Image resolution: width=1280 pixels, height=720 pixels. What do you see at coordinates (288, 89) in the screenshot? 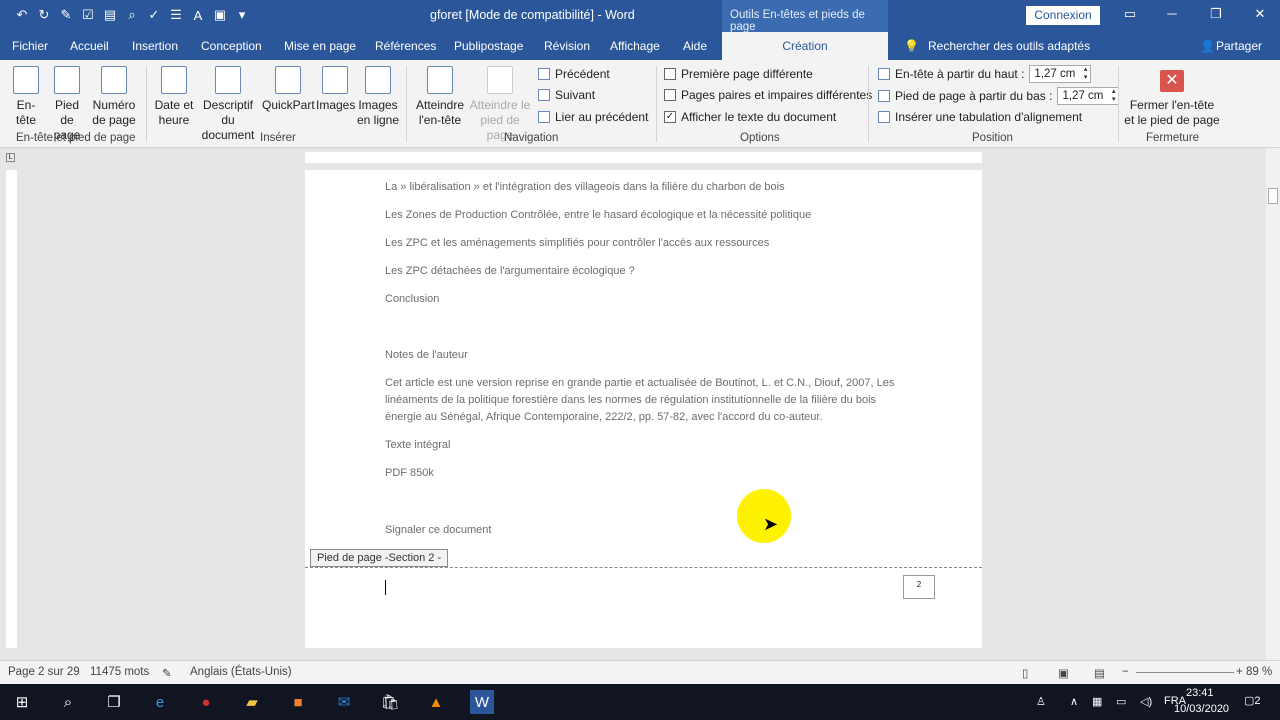
I see `quickpart-button: QuickPart` at bounding box center [288, 89].